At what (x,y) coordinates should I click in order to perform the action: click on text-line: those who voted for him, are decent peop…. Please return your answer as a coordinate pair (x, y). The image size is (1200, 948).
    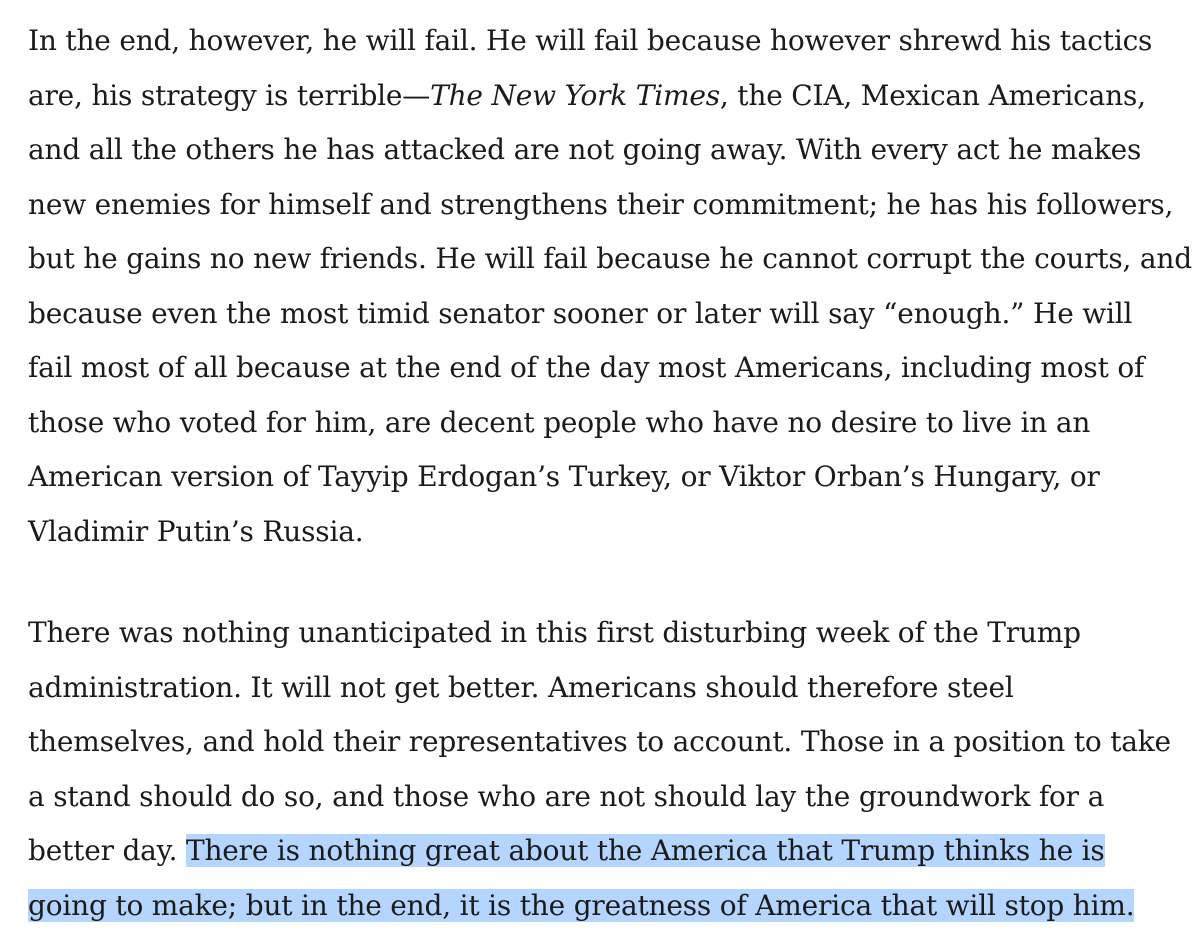
    Looking at the image, I should click on (559, 422).